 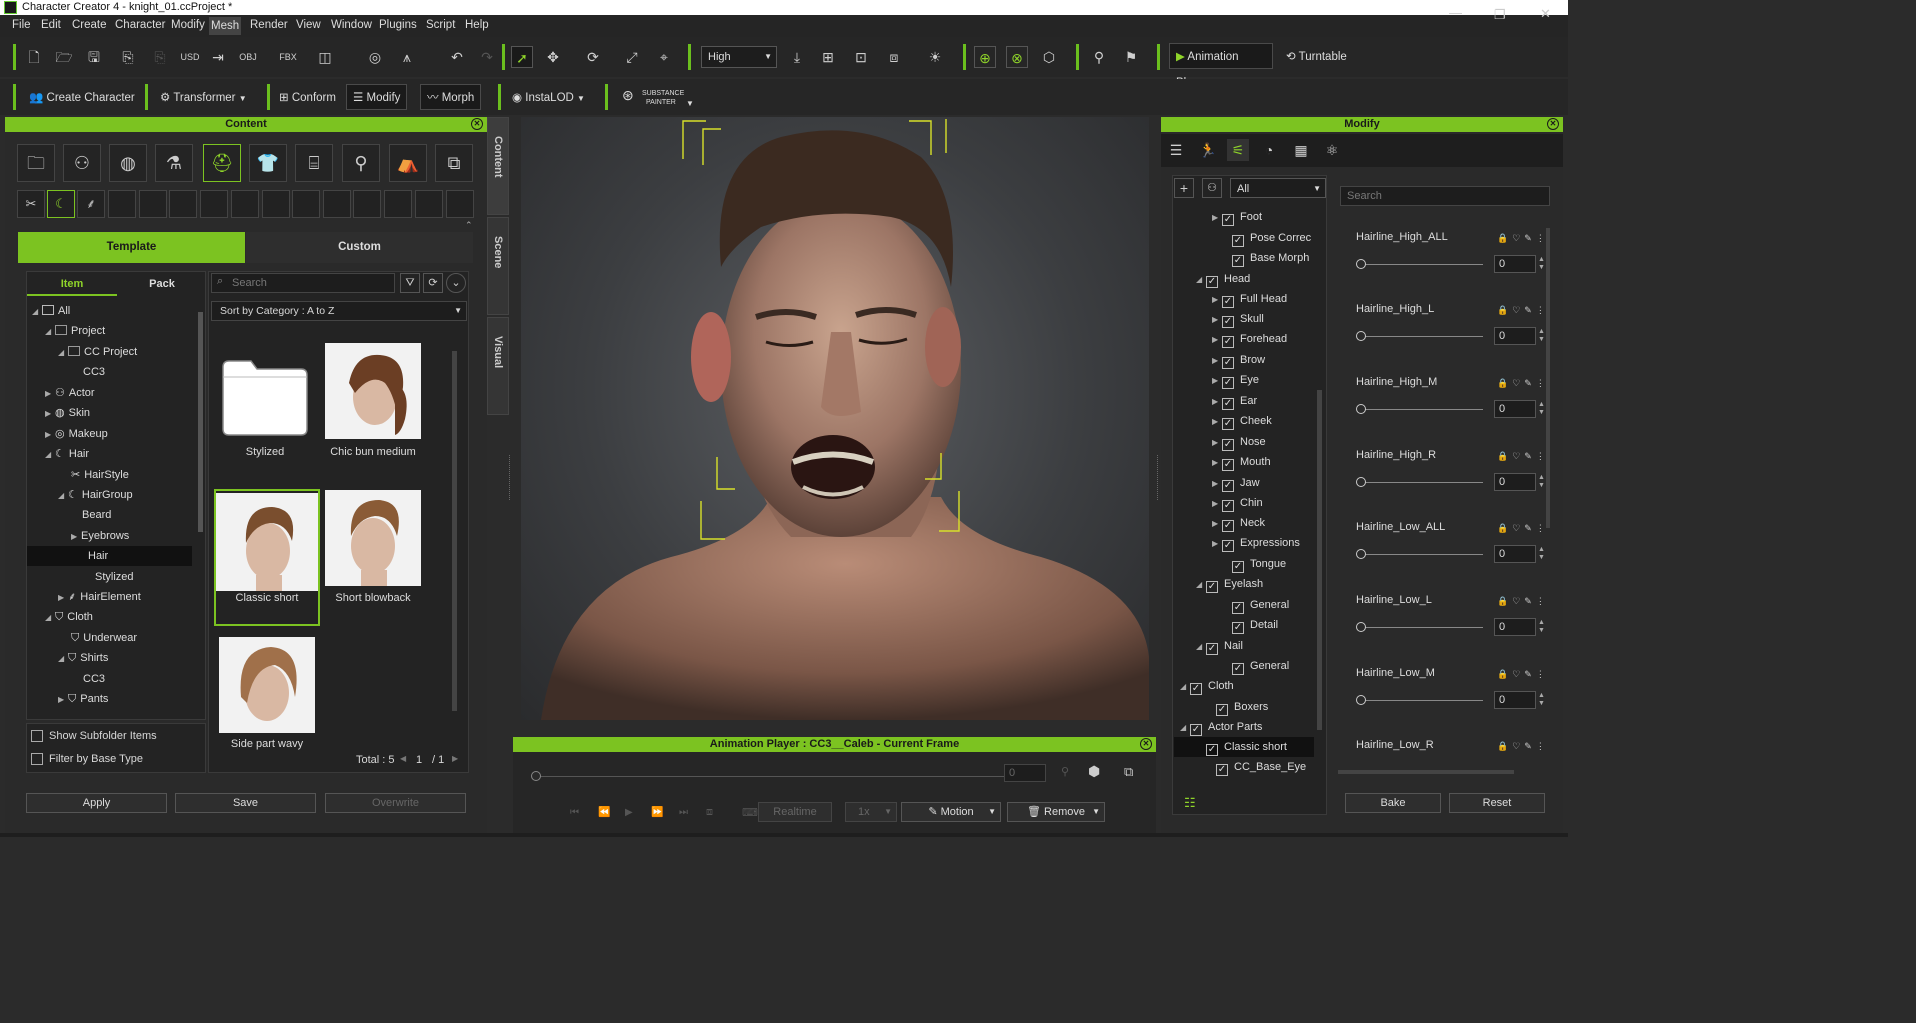 I want to click on usd-icon: USD, so click(x=190, y=57).